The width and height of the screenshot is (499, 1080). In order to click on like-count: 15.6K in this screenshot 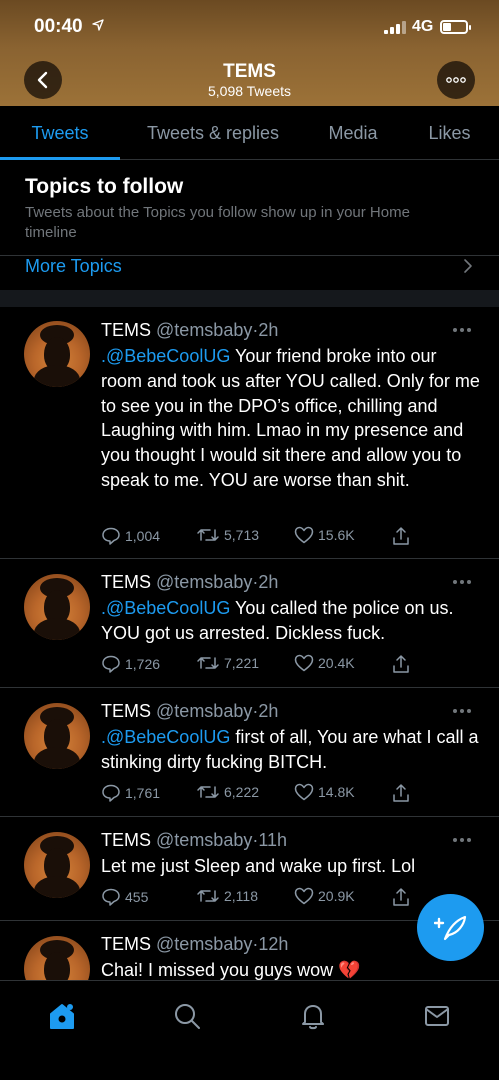, I will do `click(336, 535)`.